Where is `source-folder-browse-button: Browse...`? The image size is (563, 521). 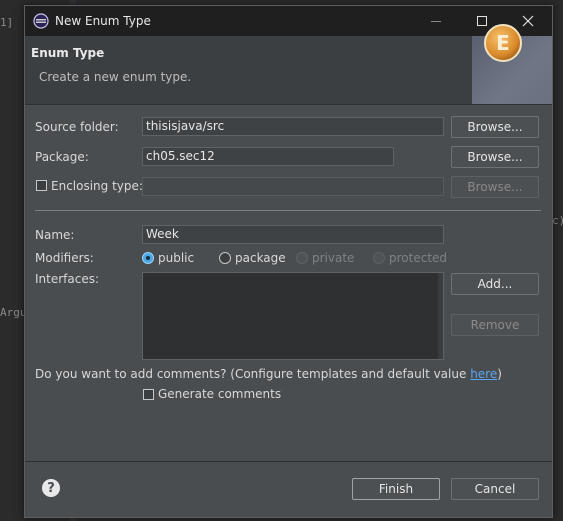 source-folder-browse-button: Browse... is located at coordinates (495, 127).